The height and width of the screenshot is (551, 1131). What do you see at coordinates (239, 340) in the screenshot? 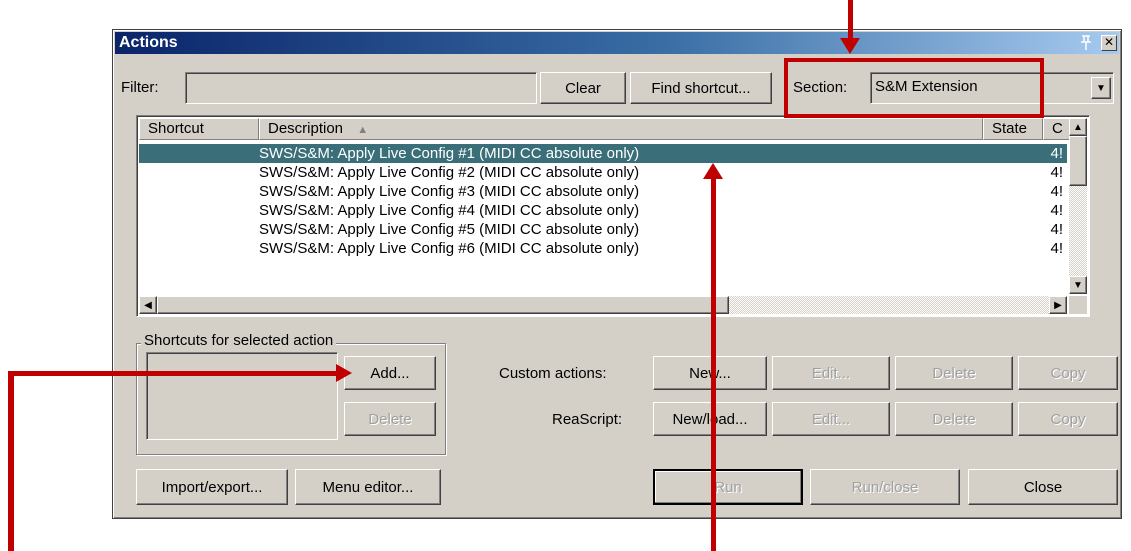
I see `shortcuts-group-label: Shortcuts for selected action` at bounding box center [239, 340].